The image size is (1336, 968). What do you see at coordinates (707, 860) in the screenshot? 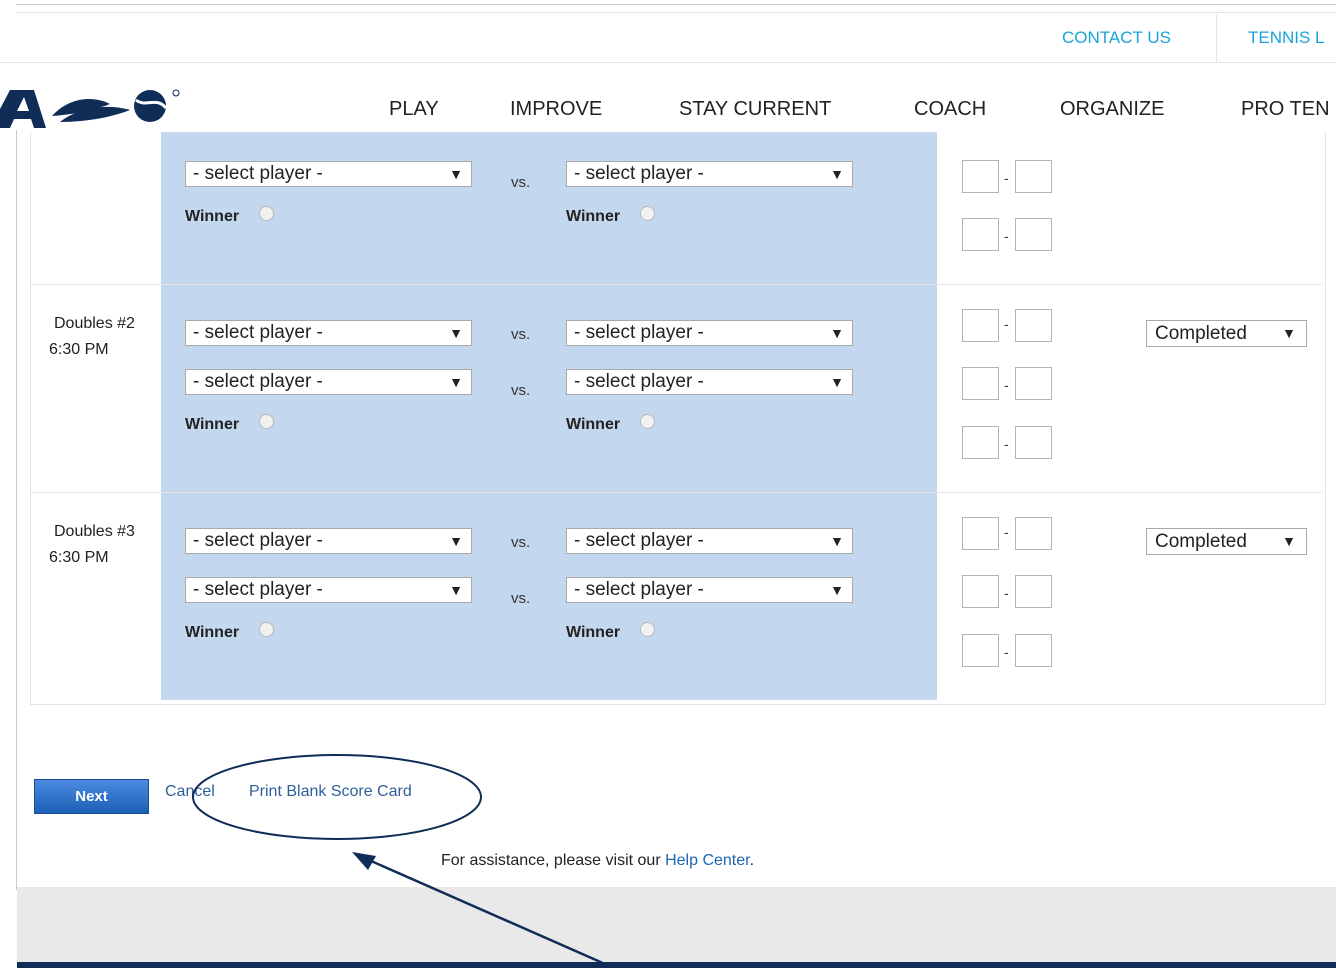
I see `help-center-link: Help Center` at bounding box center [707, 860].